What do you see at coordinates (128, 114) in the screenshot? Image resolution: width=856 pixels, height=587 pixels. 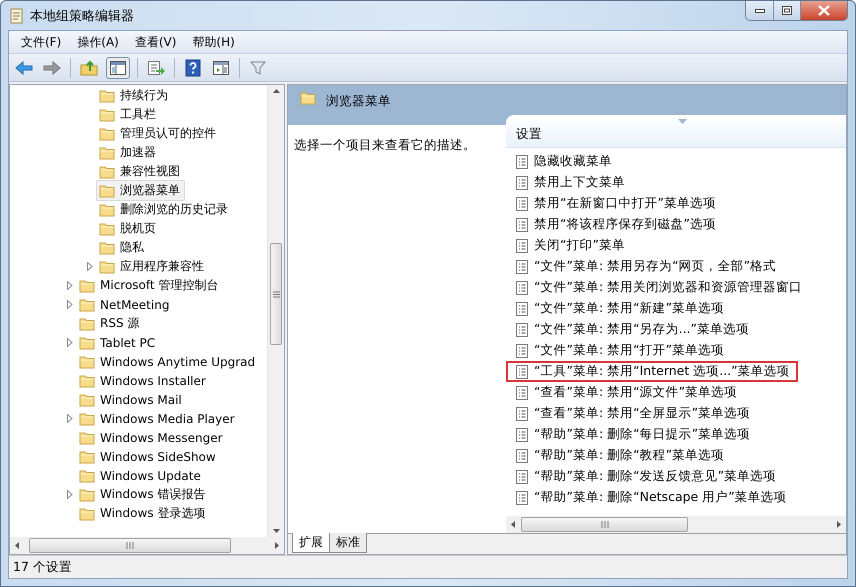 I see `tree-item: 工具栏` at bounding box center [128, 114].